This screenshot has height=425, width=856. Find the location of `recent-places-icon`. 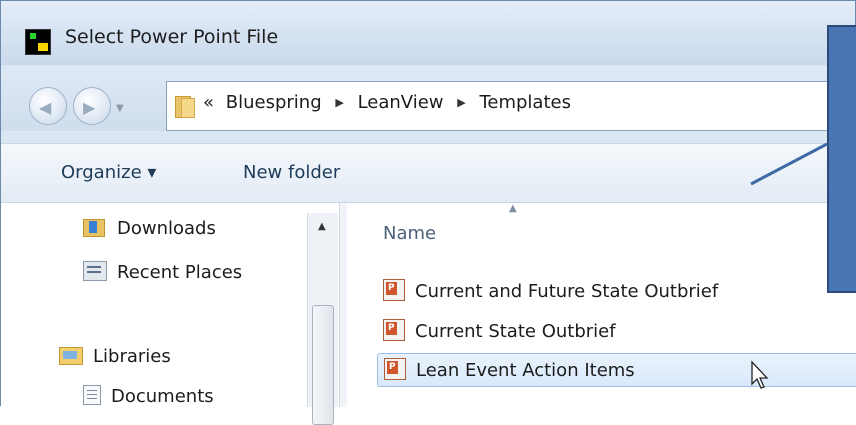

recent-places-icon is located at coordinates (95, 271).